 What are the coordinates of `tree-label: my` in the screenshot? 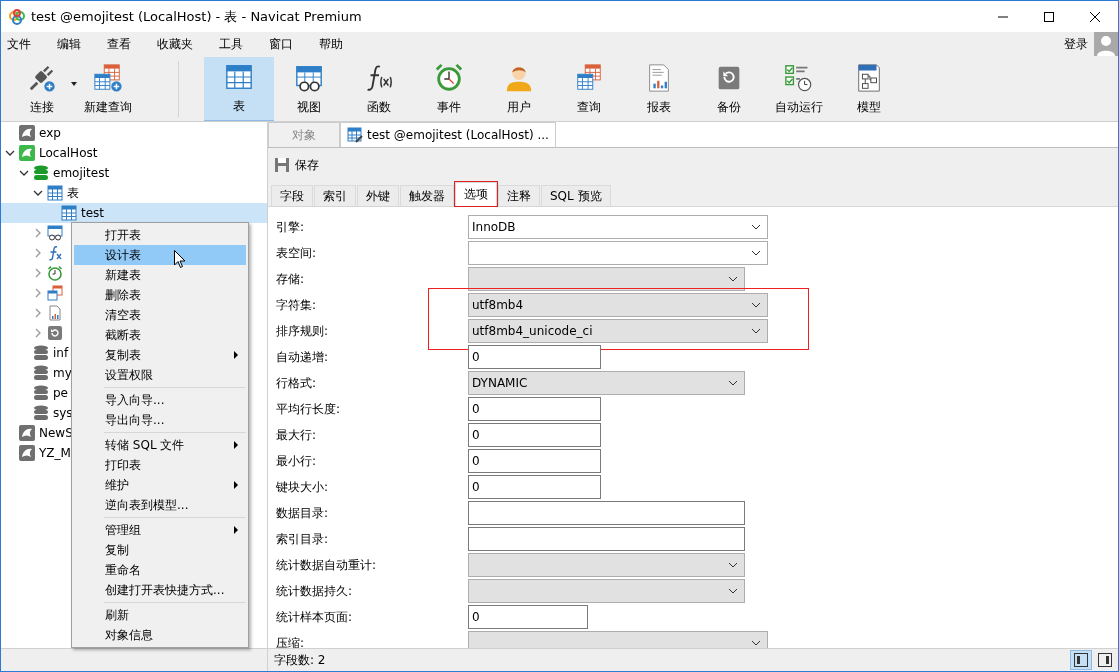 It's located at (62, 373).